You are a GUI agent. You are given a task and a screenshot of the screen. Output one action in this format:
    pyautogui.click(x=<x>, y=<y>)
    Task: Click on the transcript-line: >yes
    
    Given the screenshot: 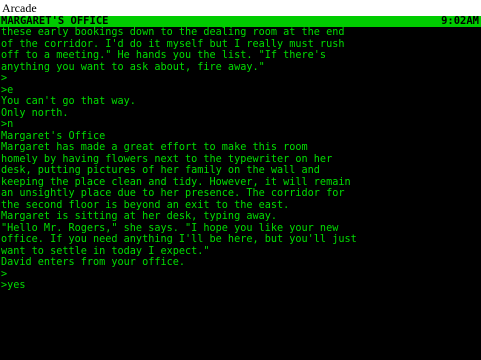 What is the action you would take?
    pyautogui.click(x=13, y=285)
    